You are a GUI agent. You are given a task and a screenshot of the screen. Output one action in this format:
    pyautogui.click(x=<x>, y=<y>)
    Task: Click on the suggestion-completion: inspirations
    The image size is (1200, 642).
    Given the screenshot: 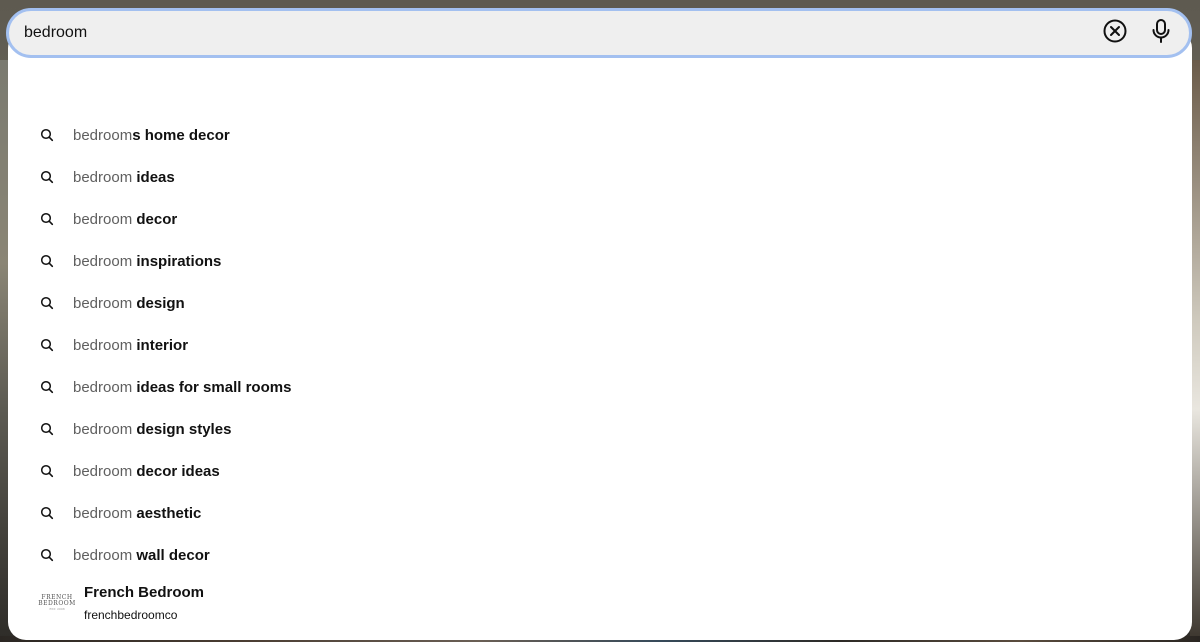 What is the action you would take?
    pyautogui.click(x=177, y=261)
    